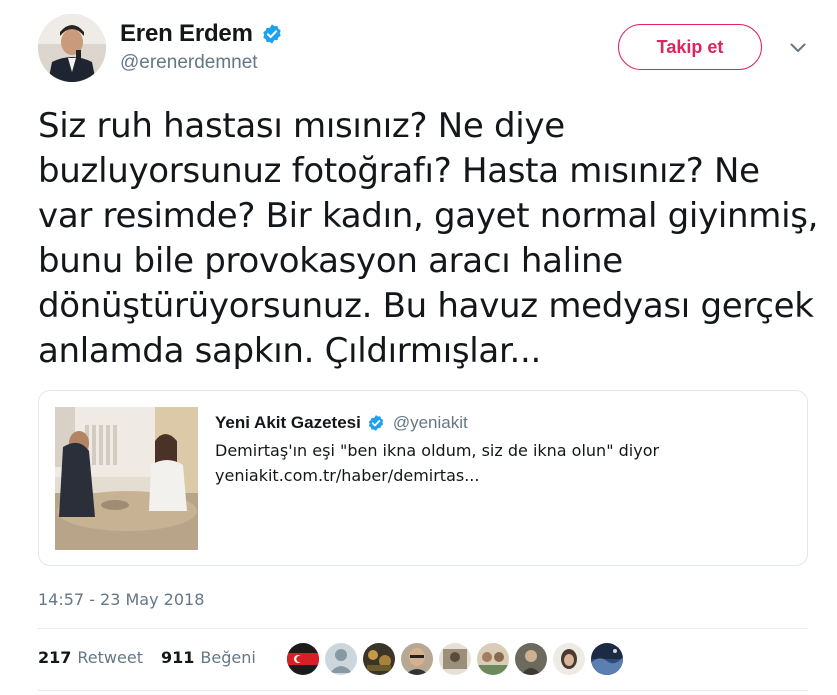 This screenshot has height=695, width=837. I want to click on retweet-label: Retweet, so click(110, 657).